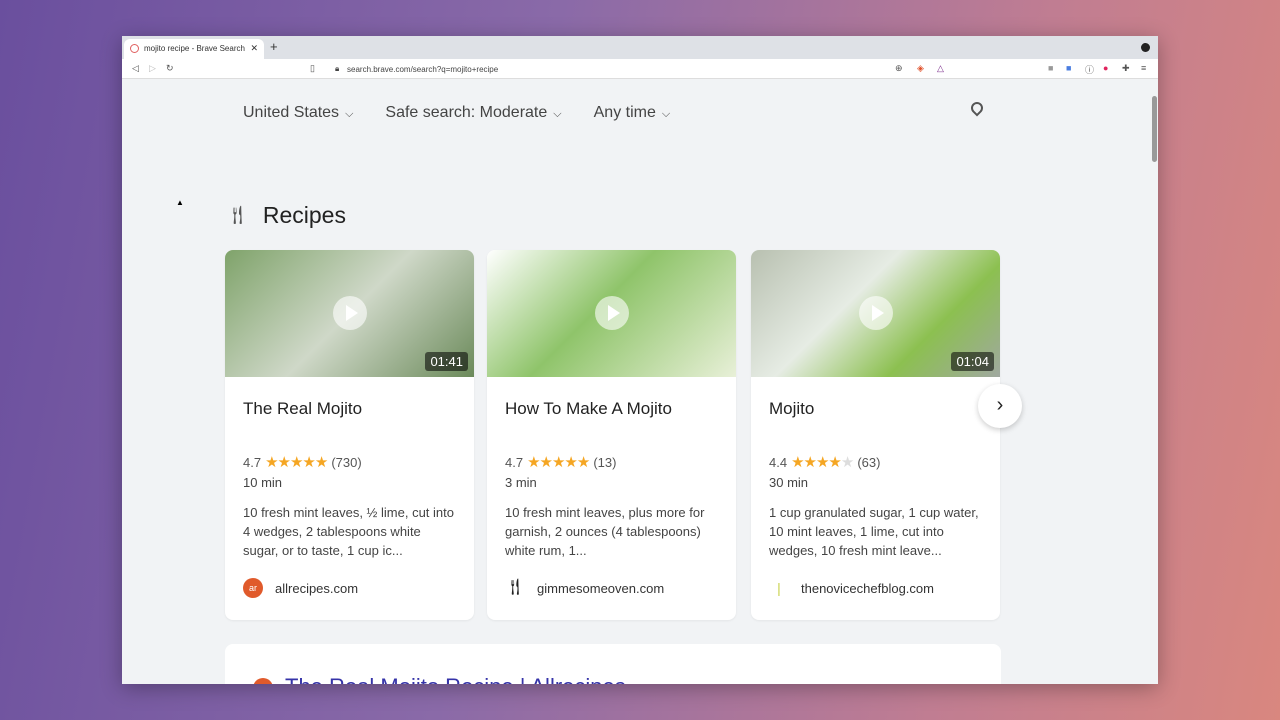 Image resolution: width=1280 pixels, height=720 pixels. Describe the element at coordinates (317, 588) in the screenshot. I see `source-domain: allrecipes.com` at that location.